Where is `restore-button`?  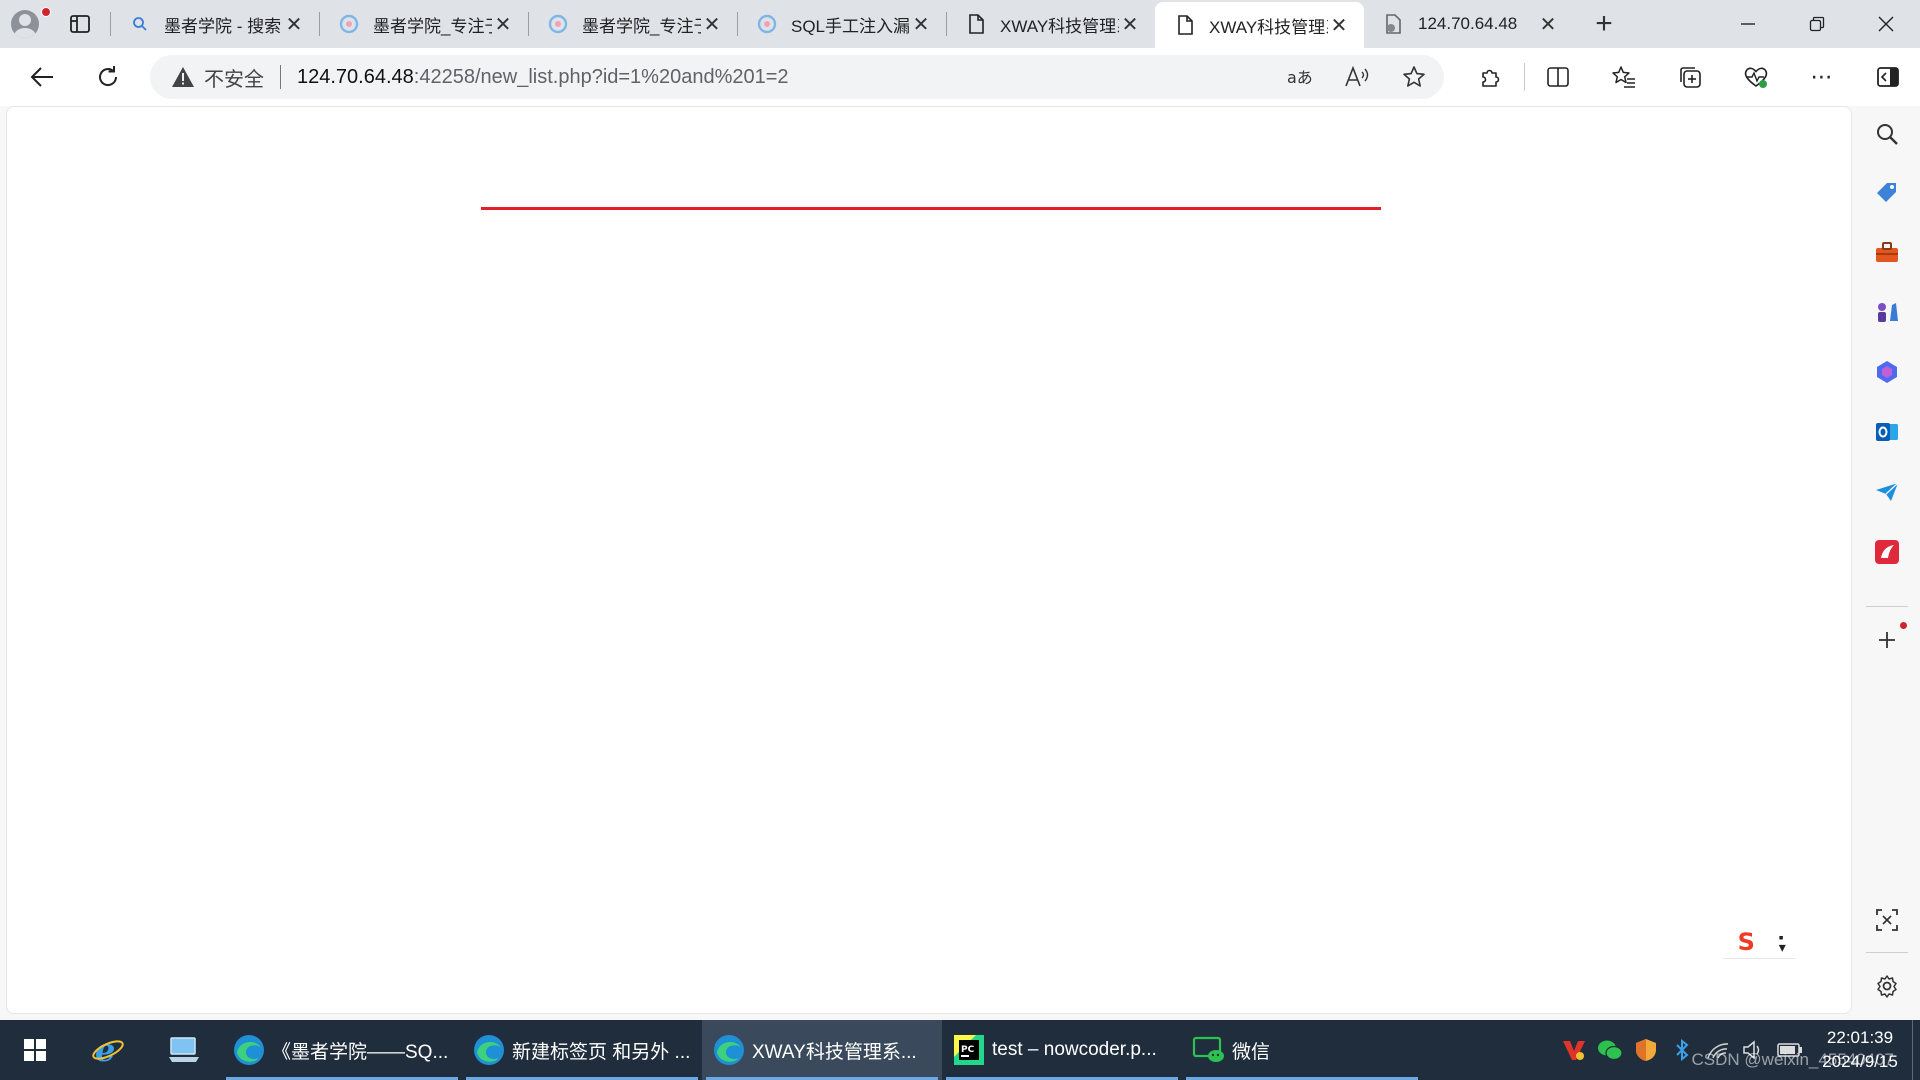 restore-button is located at coordinates (1816, 24).